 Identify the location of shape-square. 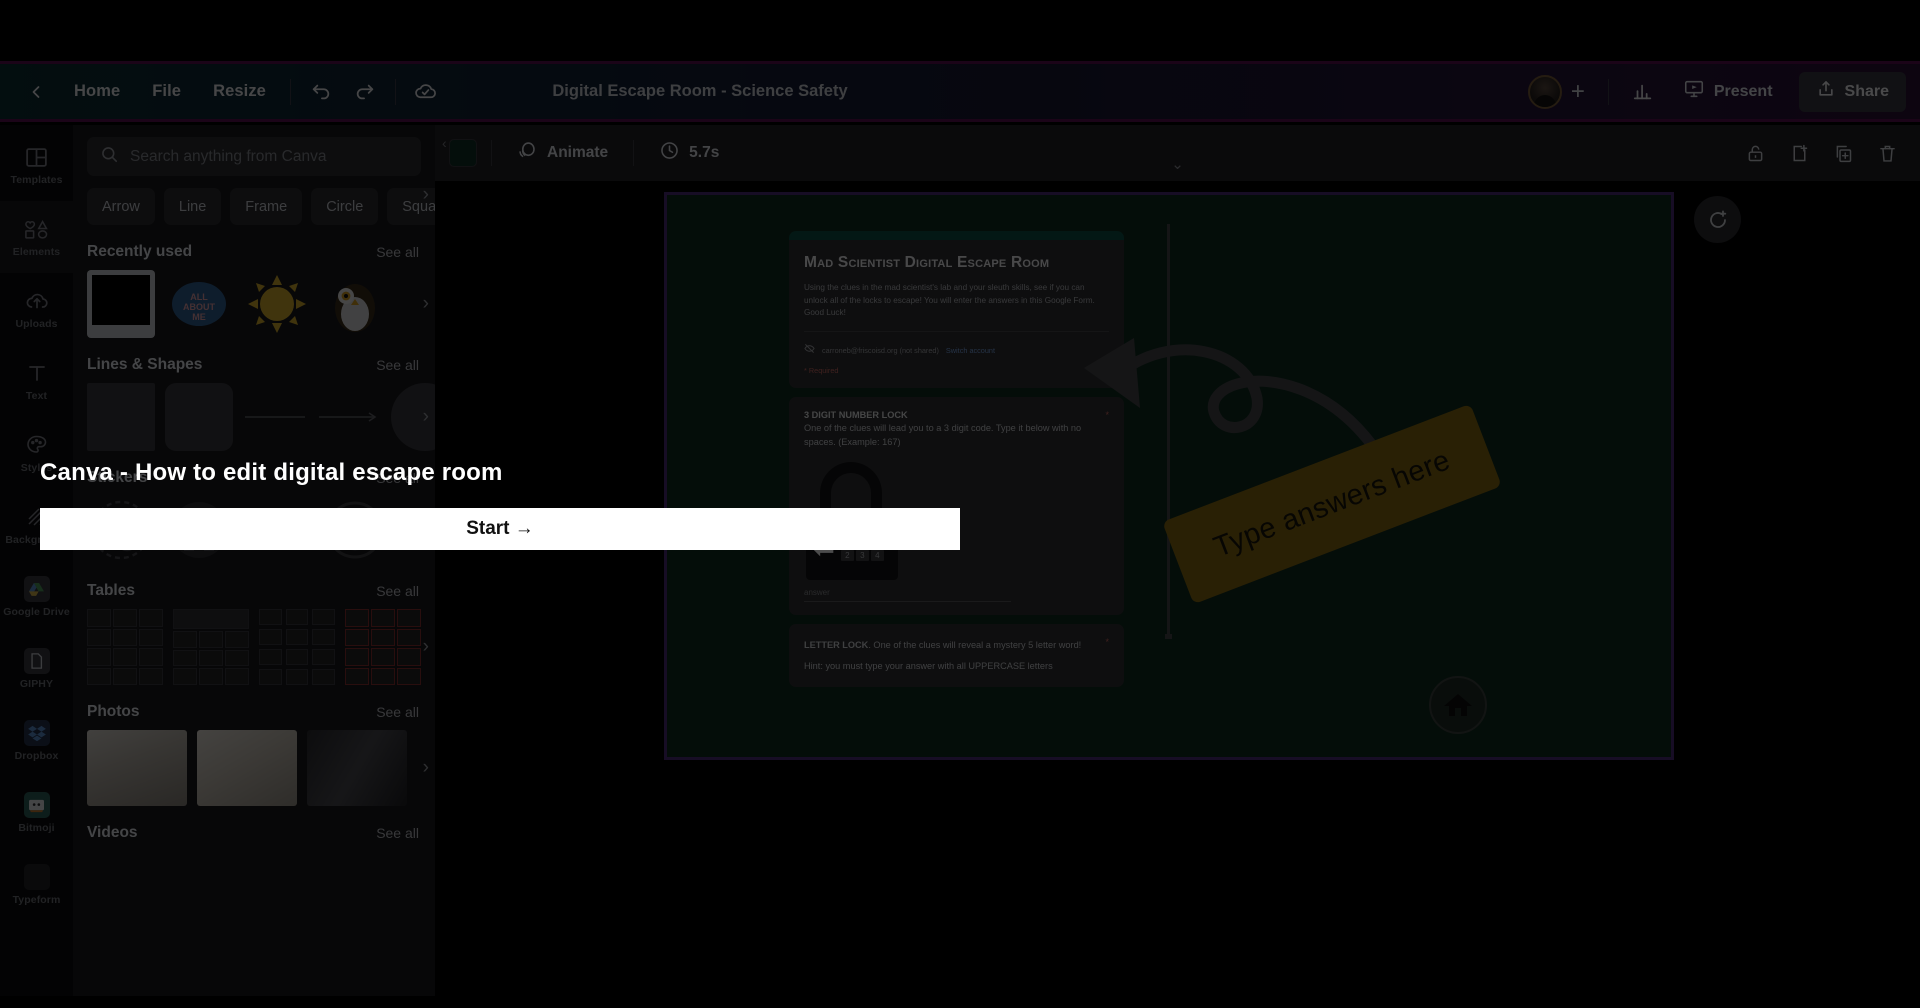
(121, 417).